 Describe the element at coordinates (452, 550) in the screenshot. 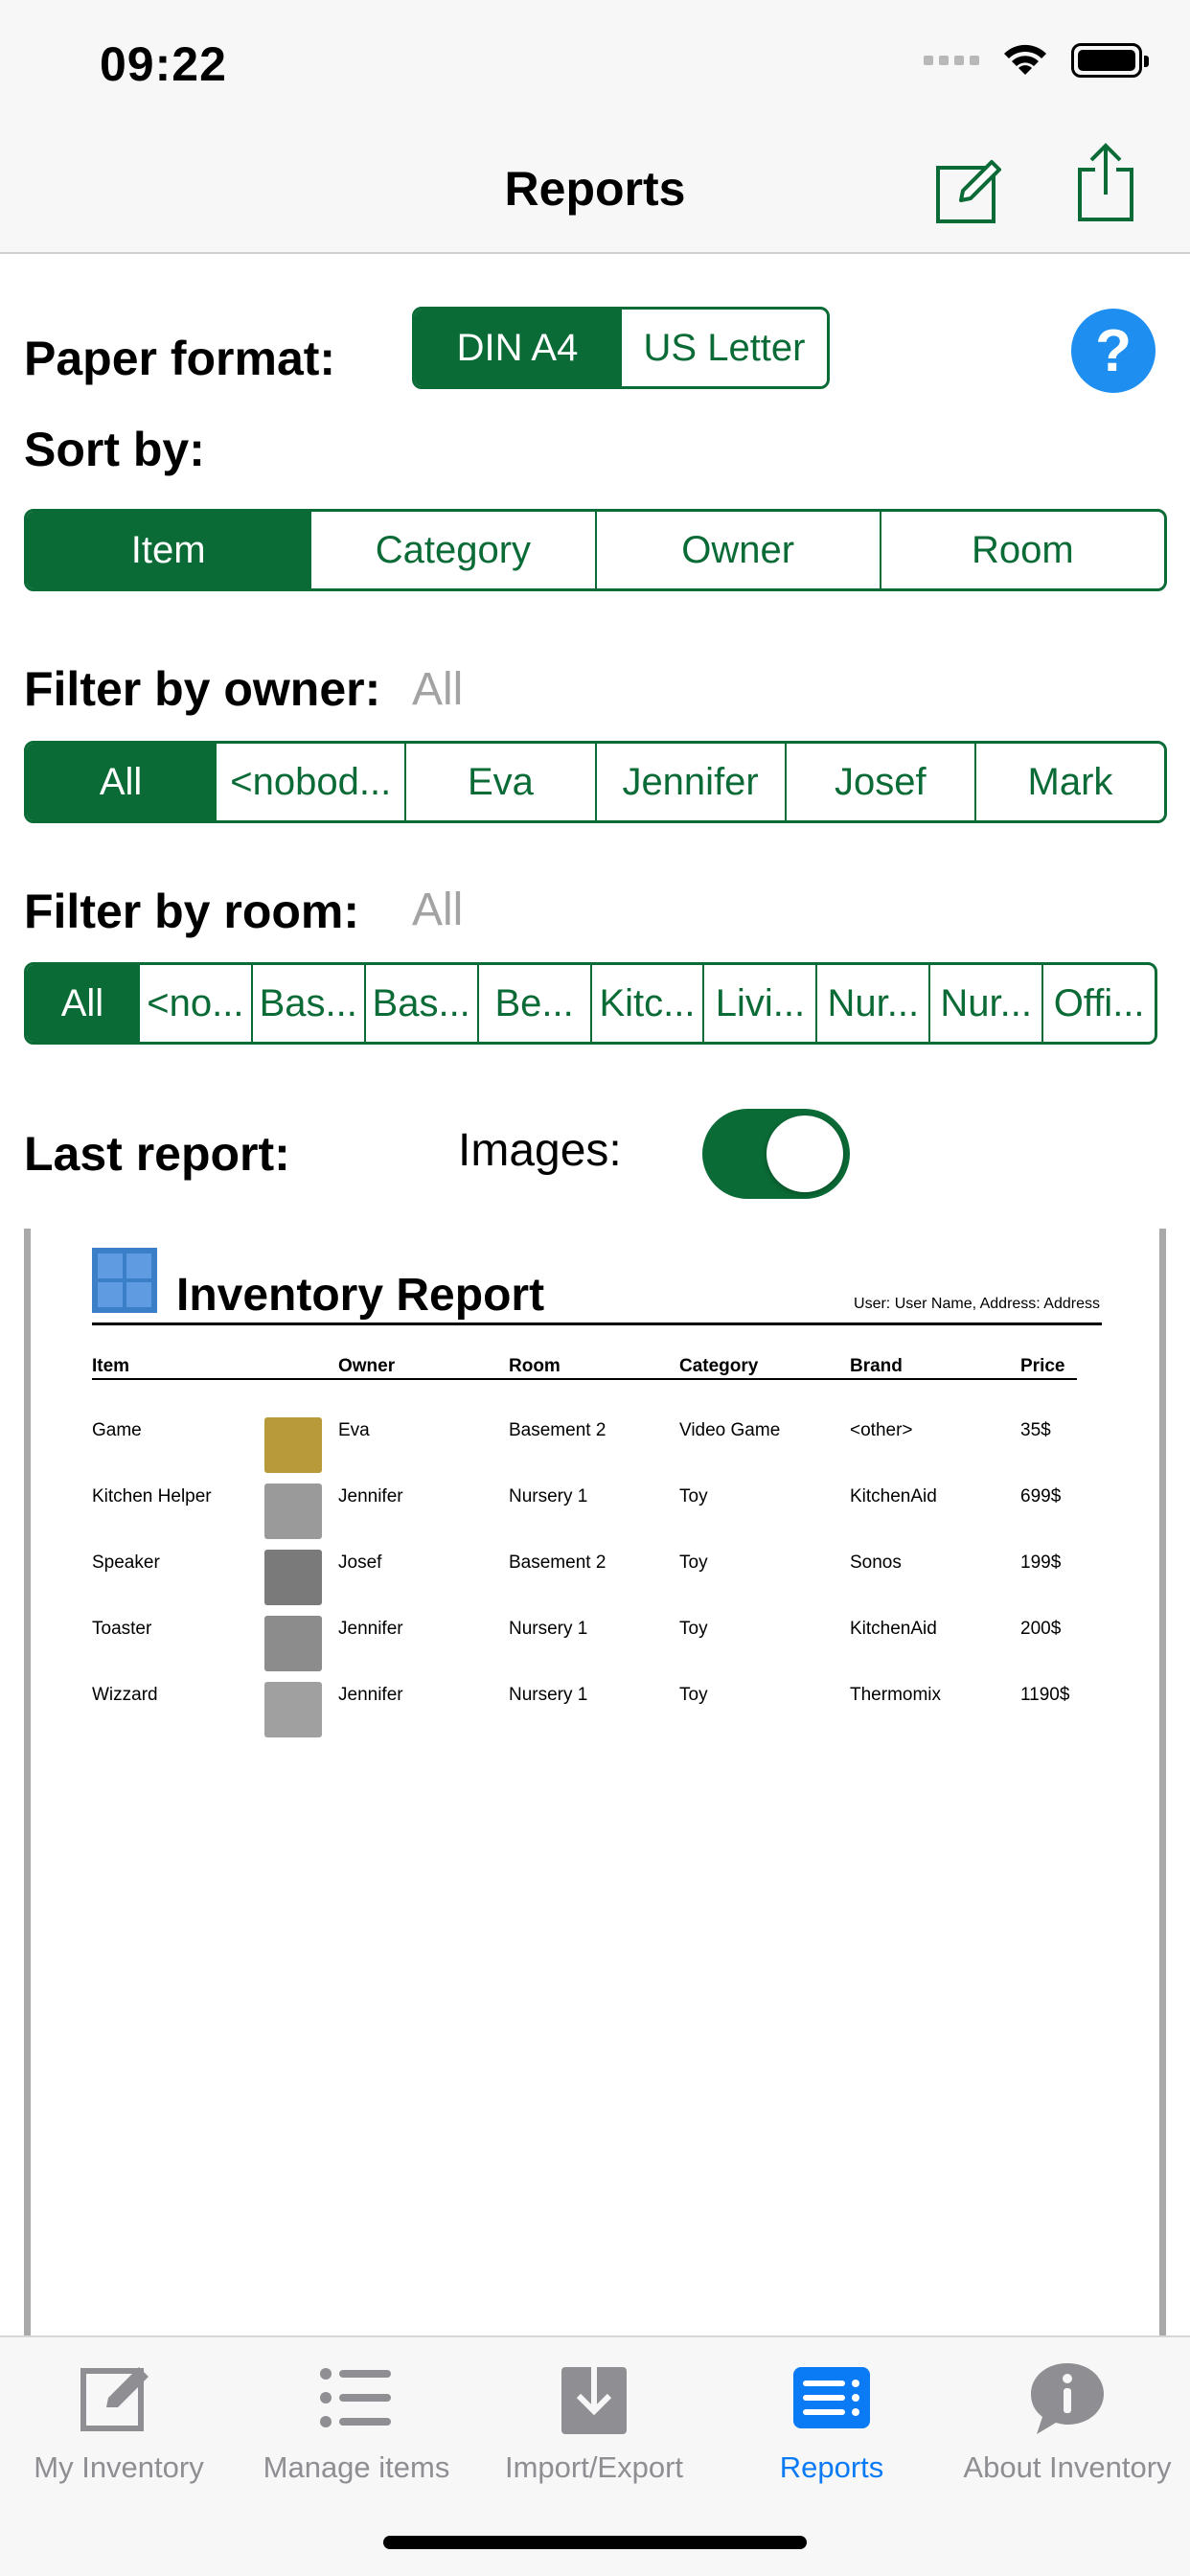

I see `sort-option-category: Category` at that location.